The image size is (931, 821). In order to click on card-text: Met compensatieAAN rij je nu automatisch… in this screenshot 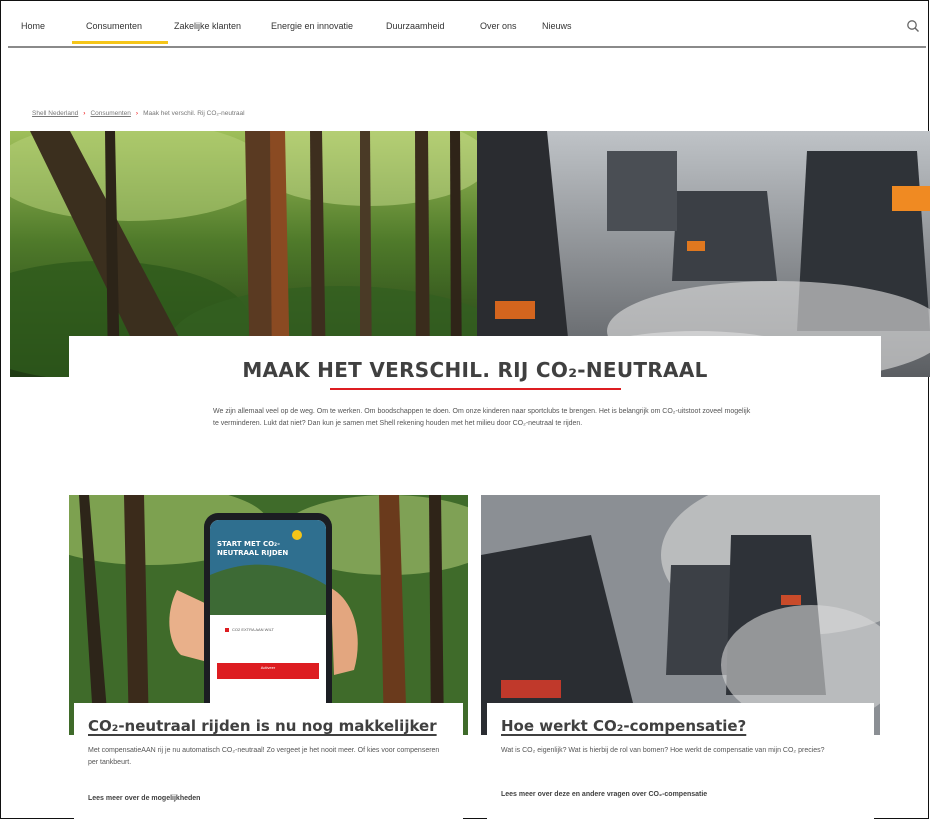, I will do `click(264, 756)`.